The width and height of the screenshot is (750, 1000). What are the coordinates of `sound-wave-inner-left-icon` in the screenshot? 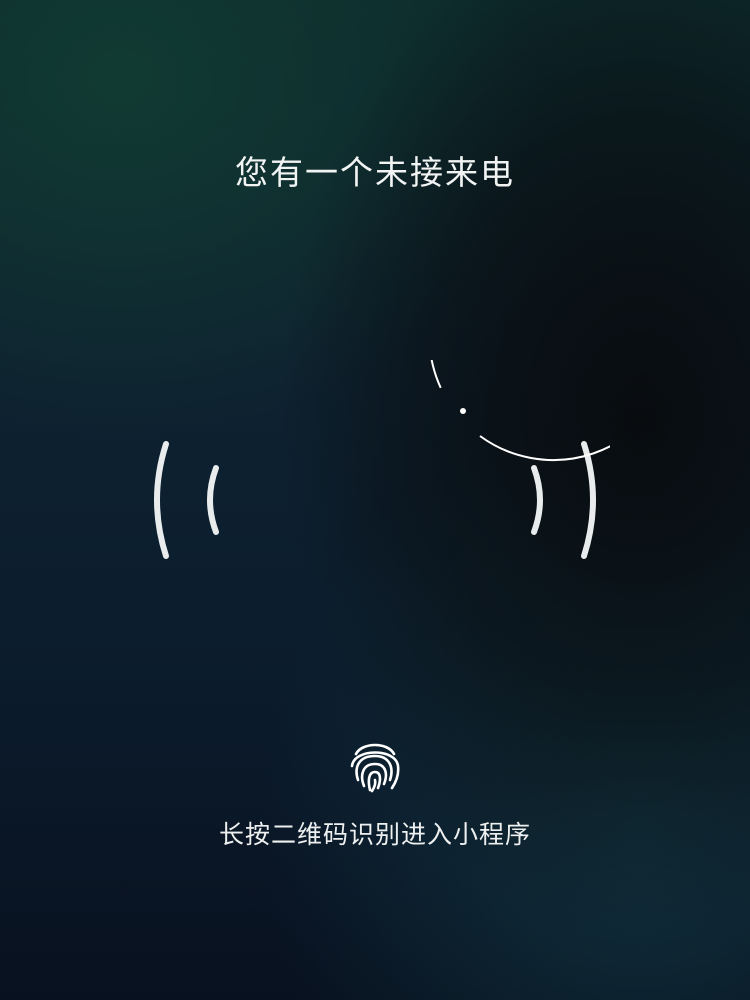 It's located at (213, 500).